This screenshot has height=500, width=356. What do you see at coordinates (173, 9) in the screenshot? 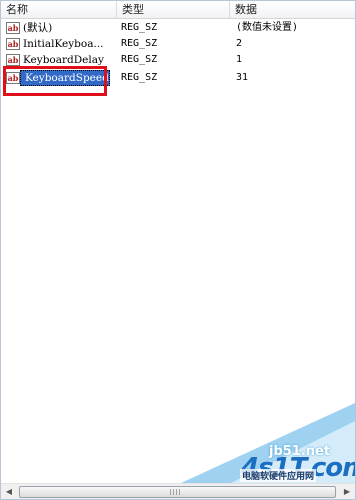
I see `column-header-type: 类型` at bounding box center [173, 9].